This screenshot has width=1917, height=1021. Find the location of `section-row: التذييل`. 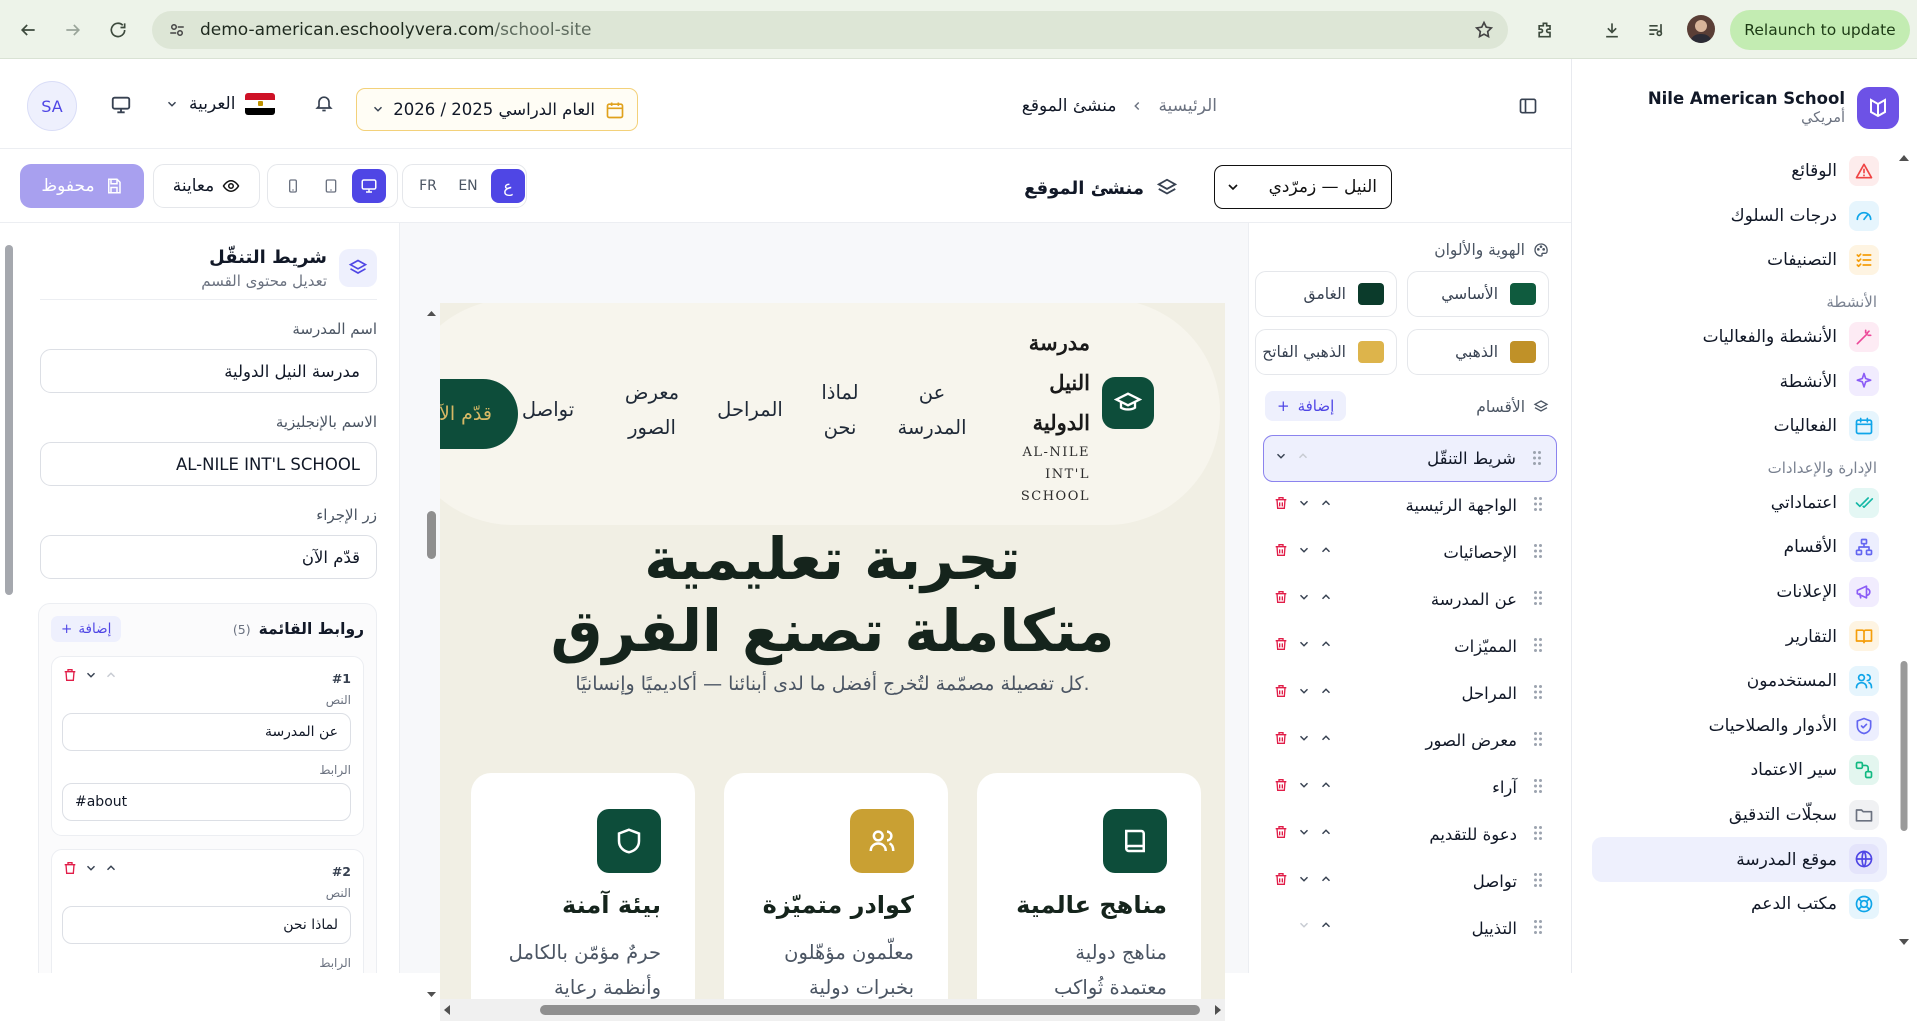

section-row: التذييل is located at coordinates (1410, 928).